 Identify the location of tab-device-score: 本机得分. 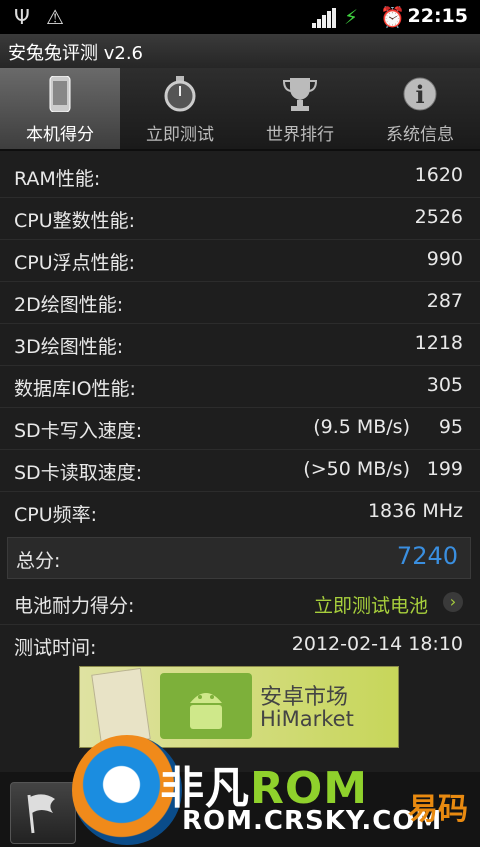
(60, 108).